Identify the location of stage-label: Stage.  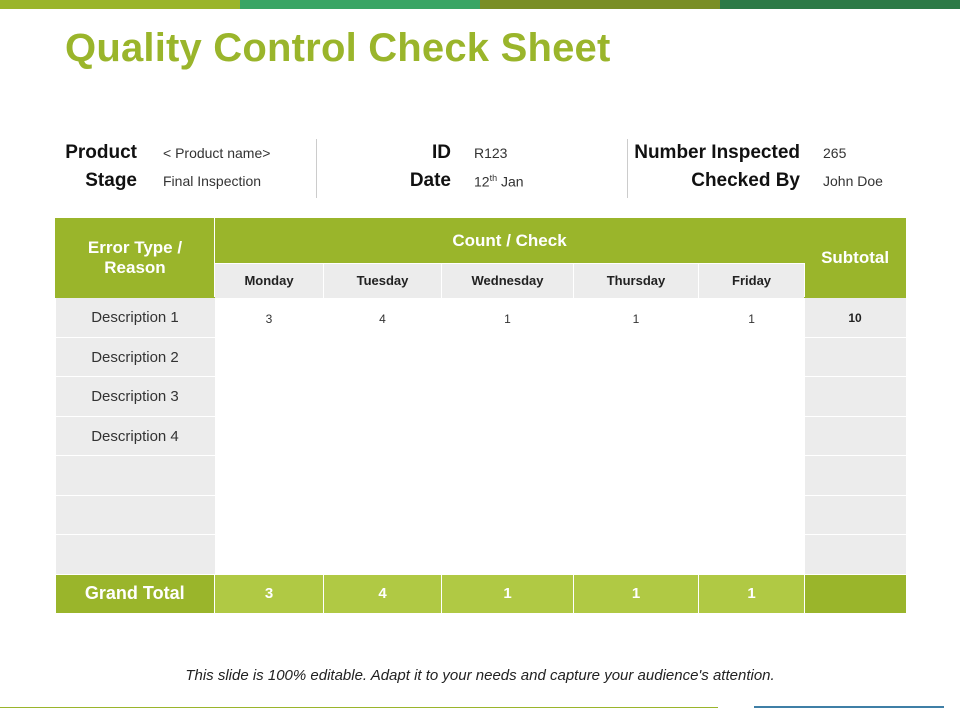
(111, 180).